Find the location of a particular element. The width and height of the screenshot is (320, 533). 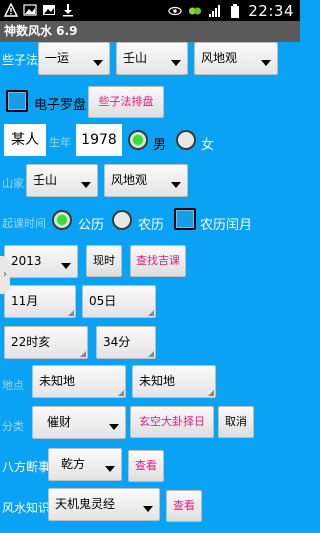

day-select-value: 05日 is located at coordinates (103, 301).